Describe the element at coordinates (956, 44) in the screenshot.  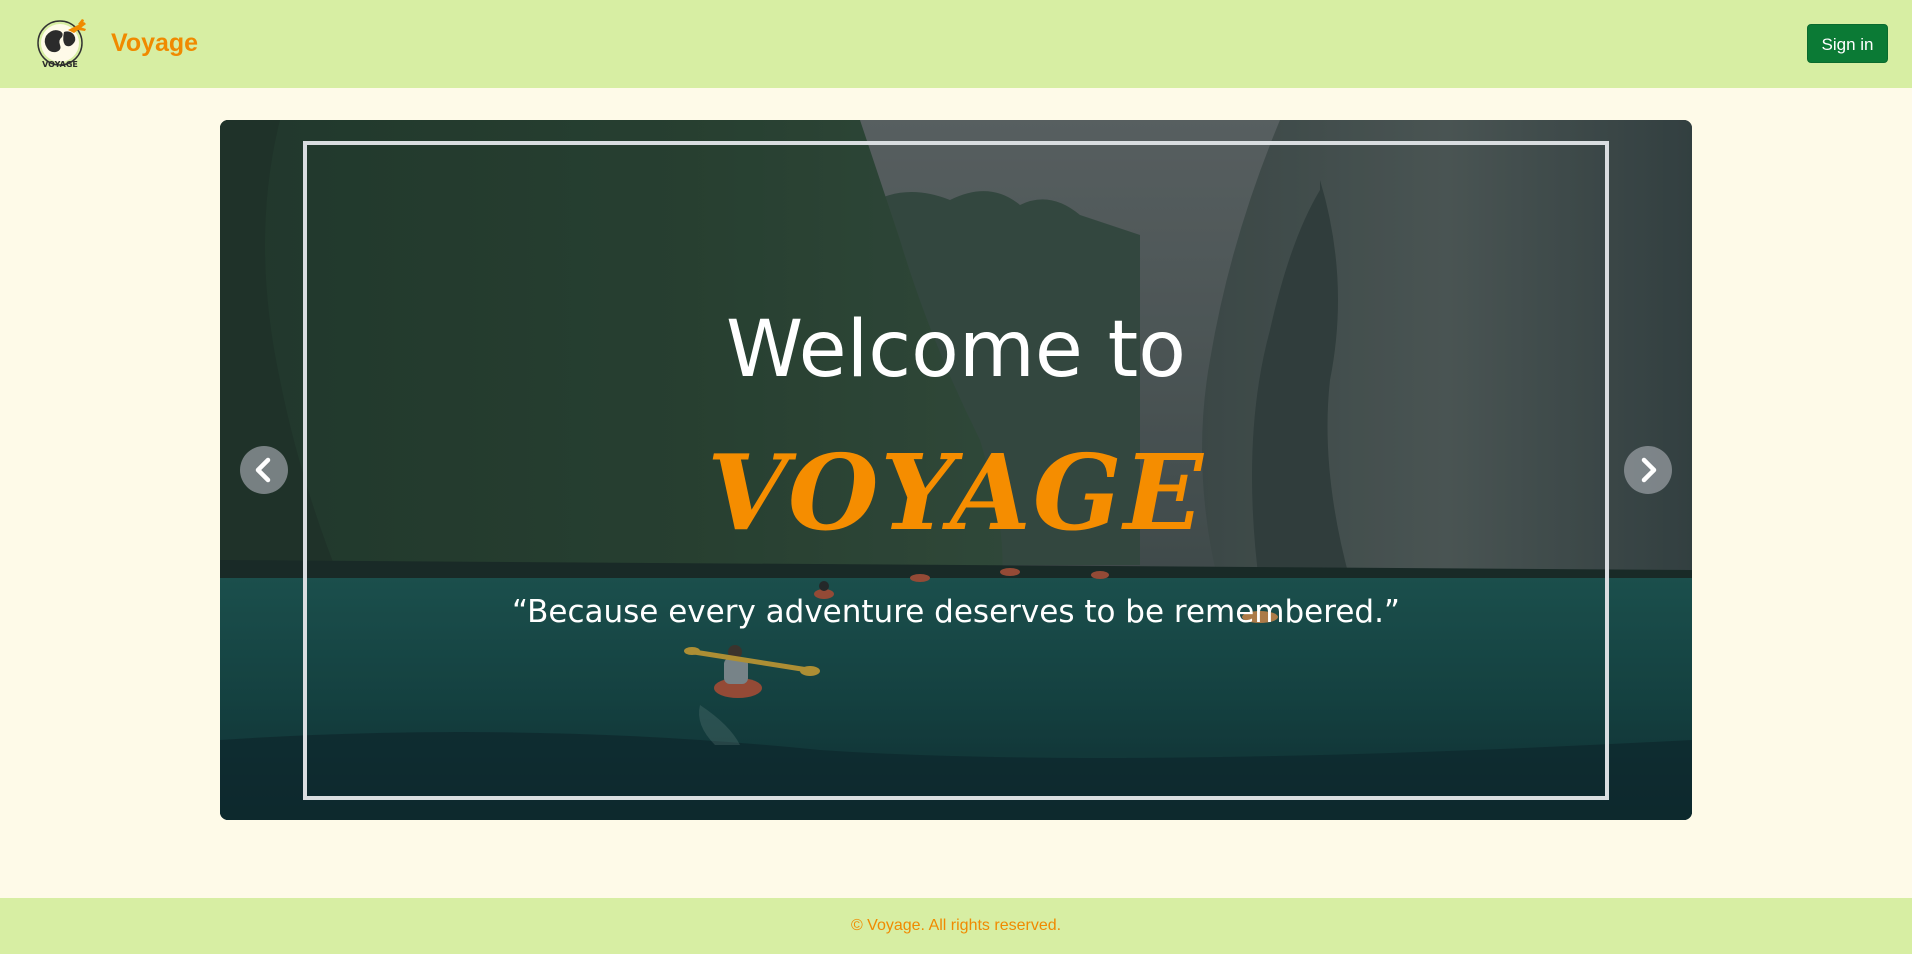
I see `top-navbar: VOYAGE Voyage Sign in` at that location.